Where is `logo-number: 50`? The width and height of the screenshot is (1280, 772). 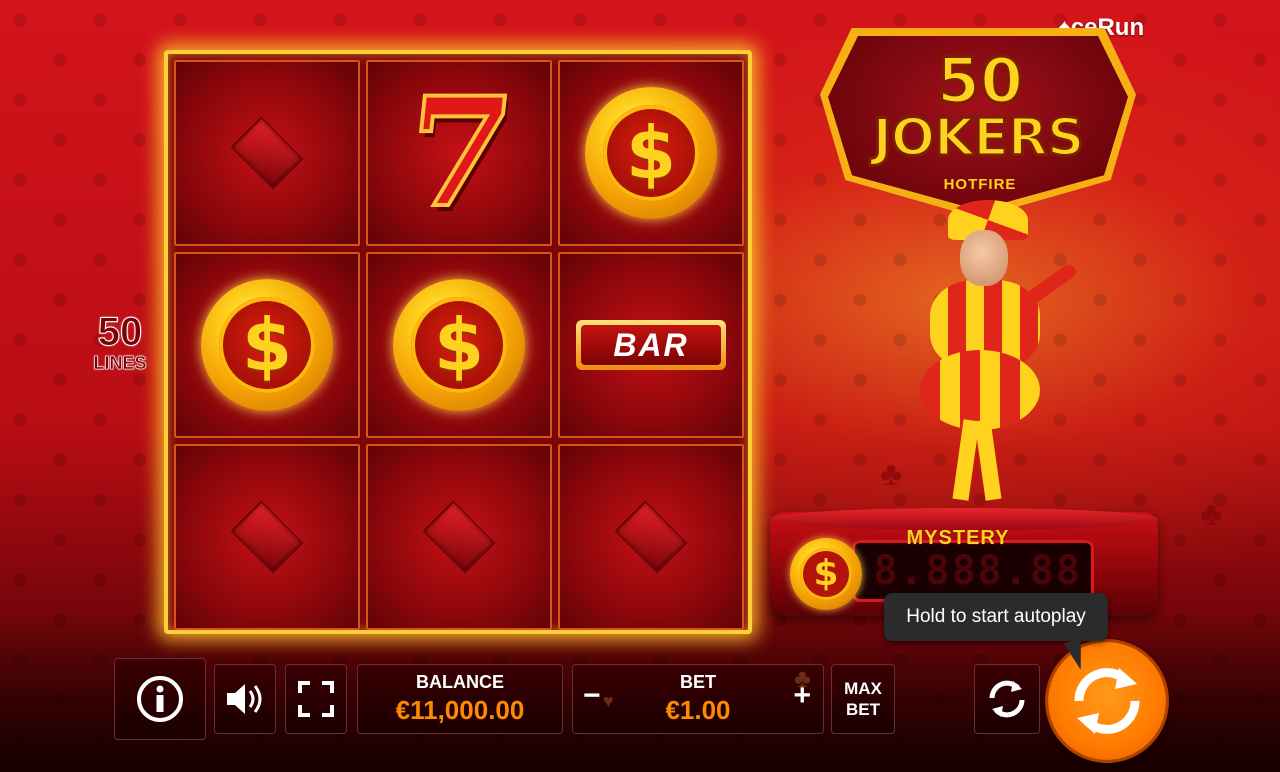
logo-number: 50 is located at coordinates (979, 80).